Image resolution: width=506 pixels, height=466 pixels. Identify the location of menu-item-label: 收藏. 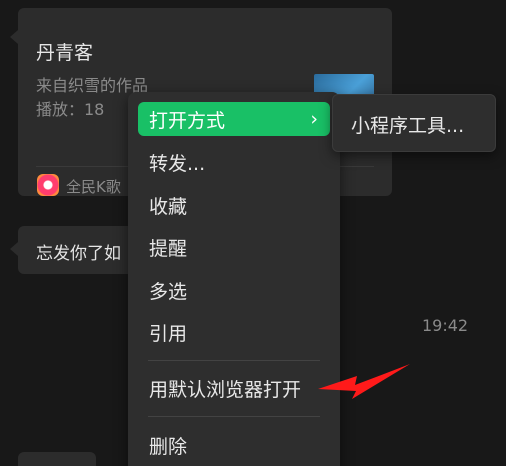
(168, 206).